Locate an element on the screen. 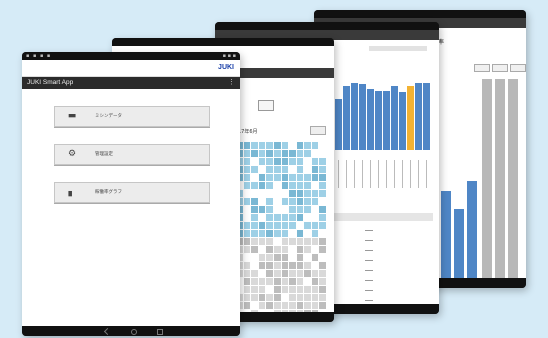 The width and height of the screenshot is (548, 338). back-icon is located at coordinates (107, 331).